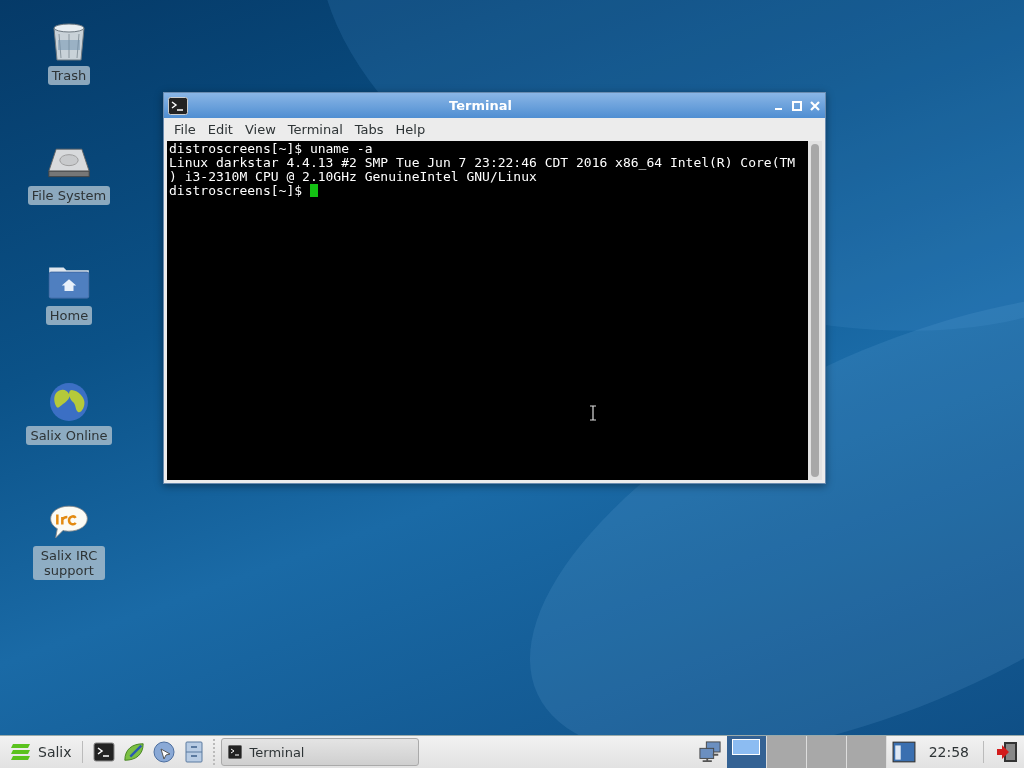  I want to click on menu-item: Terminal, so click(315, 129).